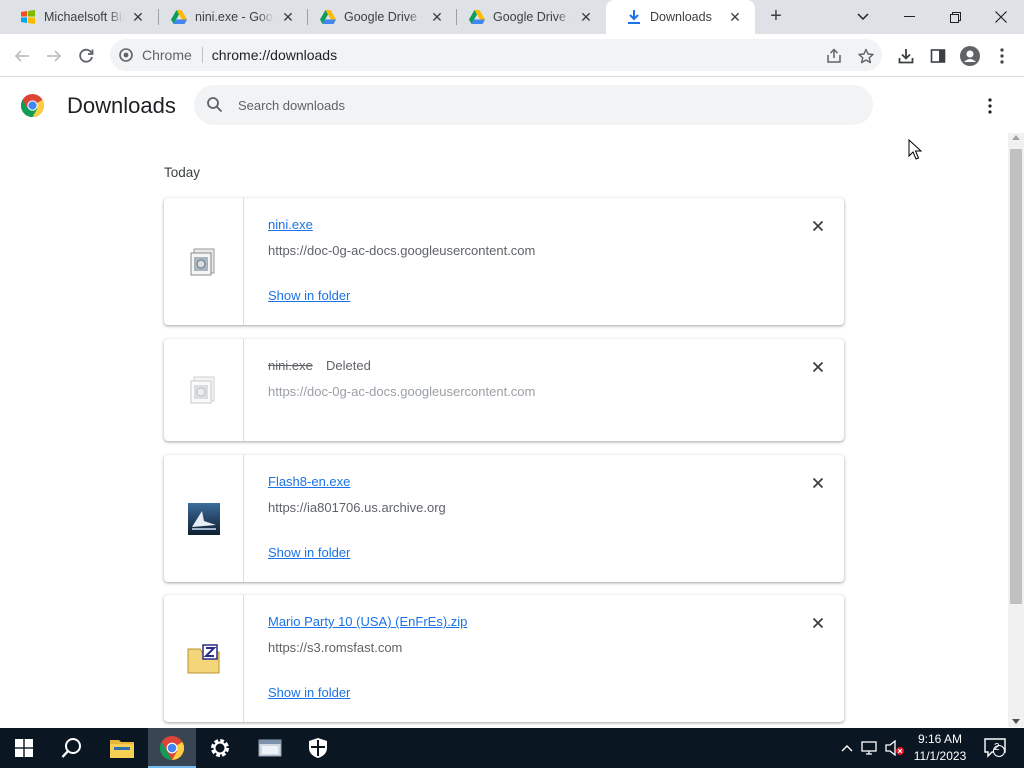 The height and width of the screenshot is (768, 1024). I want to click on chrome-menu-button, so click(1002, 56).